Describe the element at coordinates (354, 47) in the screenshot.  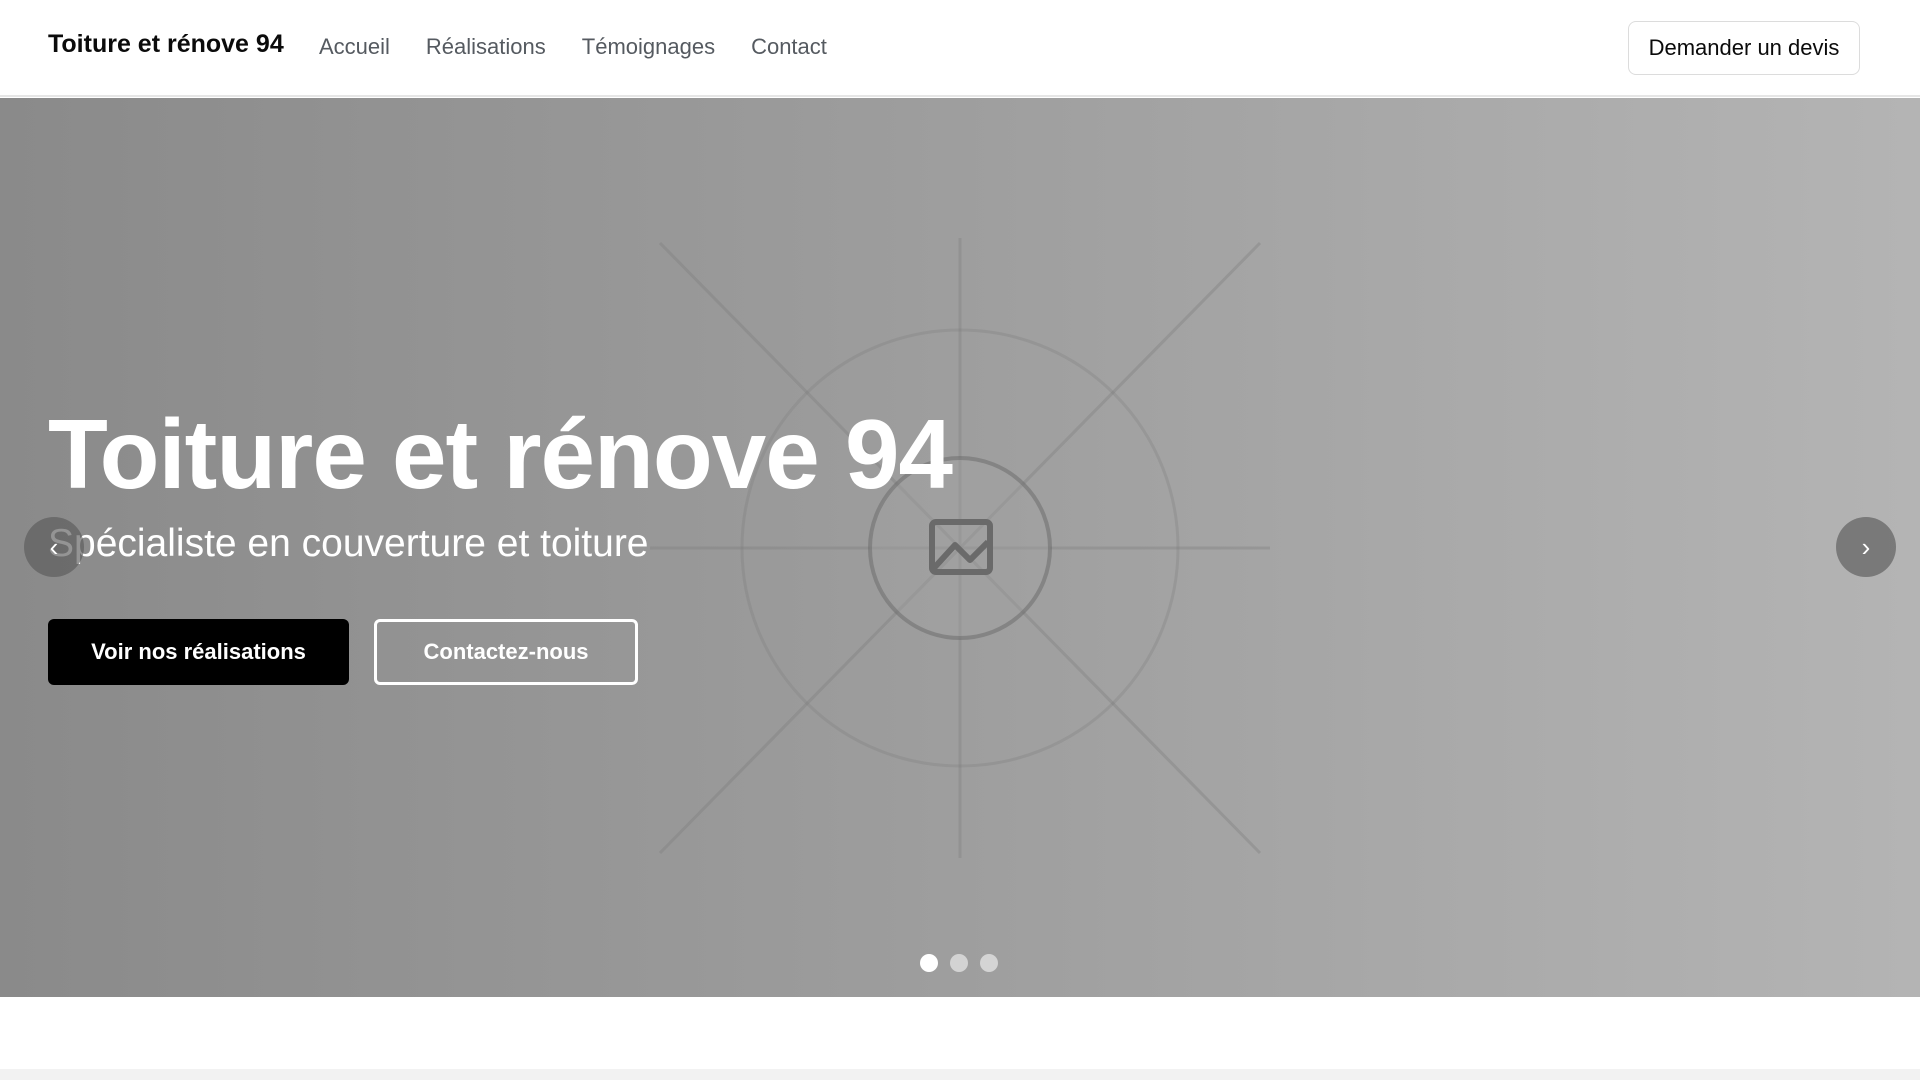
I see `nav-link-accueil: Accueil` at that location.